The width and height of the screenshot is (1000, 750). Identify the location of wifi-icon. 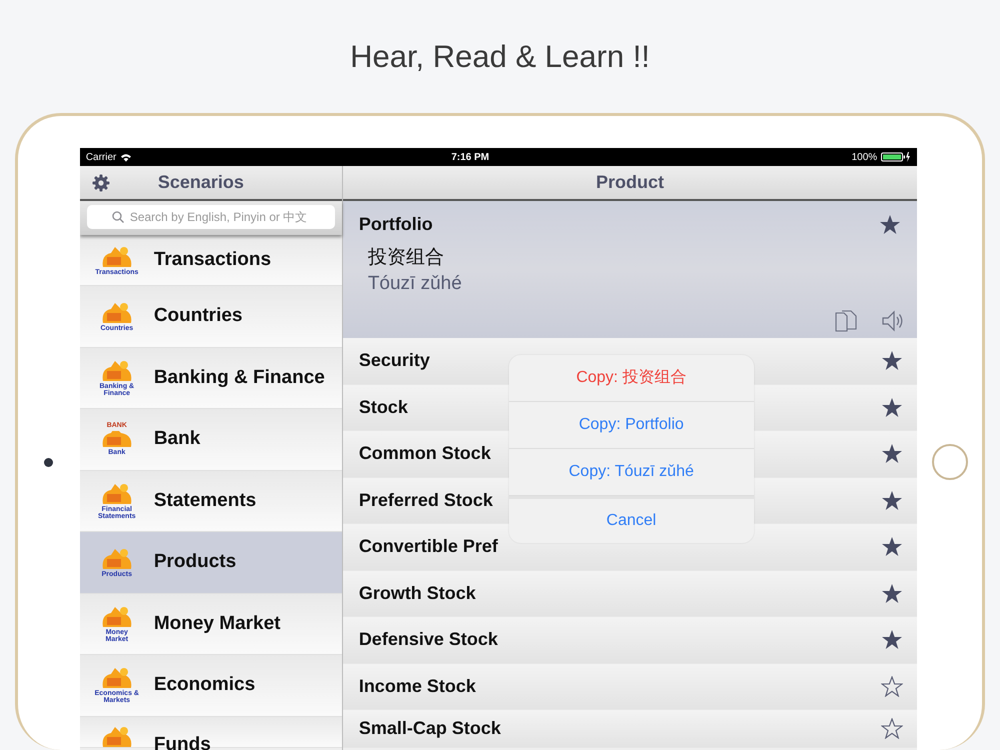
(126, 157).